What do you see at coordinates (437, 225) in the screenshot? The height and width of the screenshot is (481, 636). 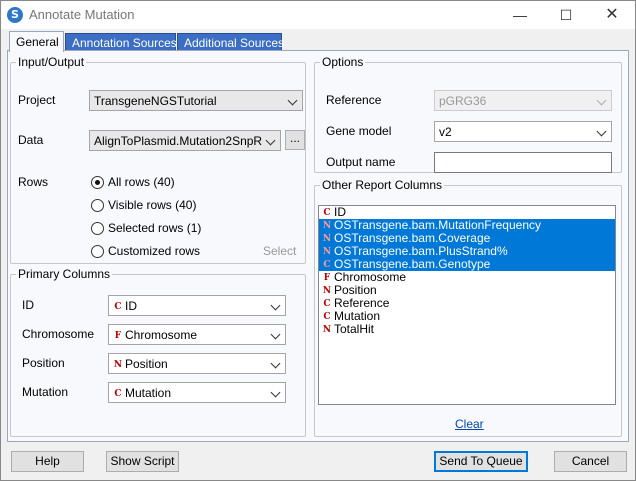 I see `list-item-label: OSTransgene.bam.MutationFrequency` at bounding box center [437, 225].